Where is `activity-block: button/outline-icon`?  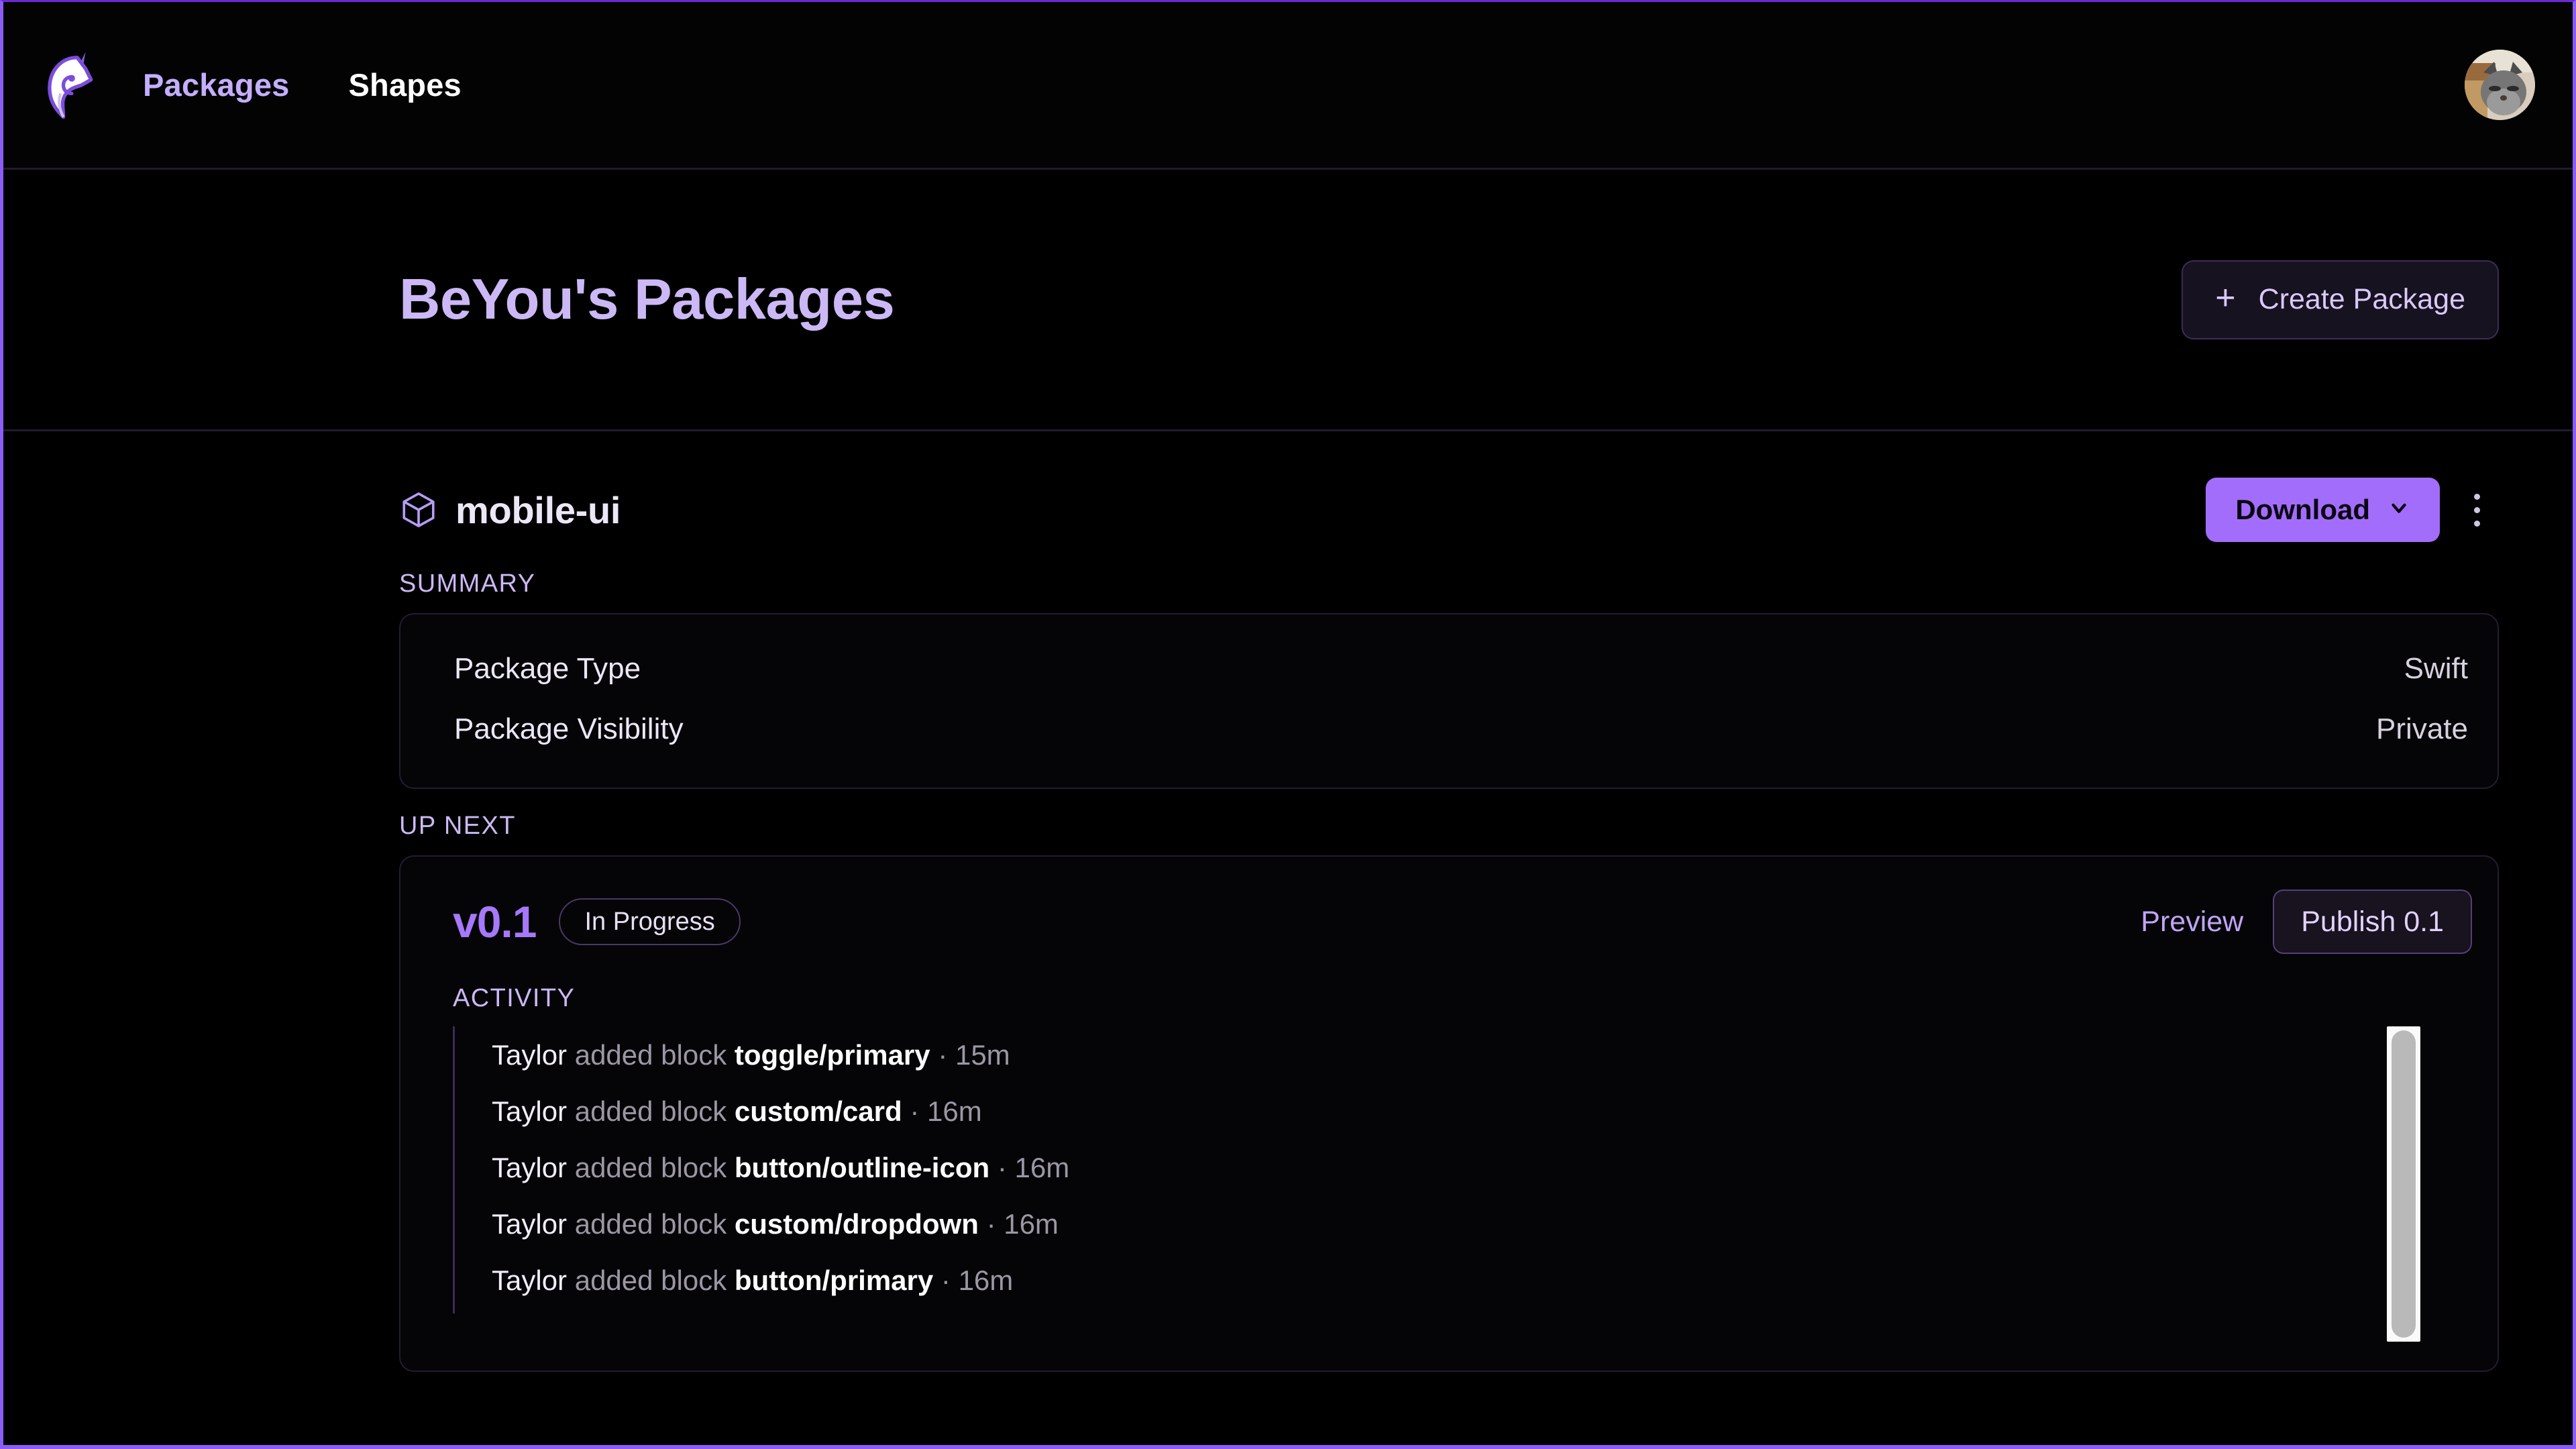 activity-block: button/outline-icon is located at coordinates (862, 1167).